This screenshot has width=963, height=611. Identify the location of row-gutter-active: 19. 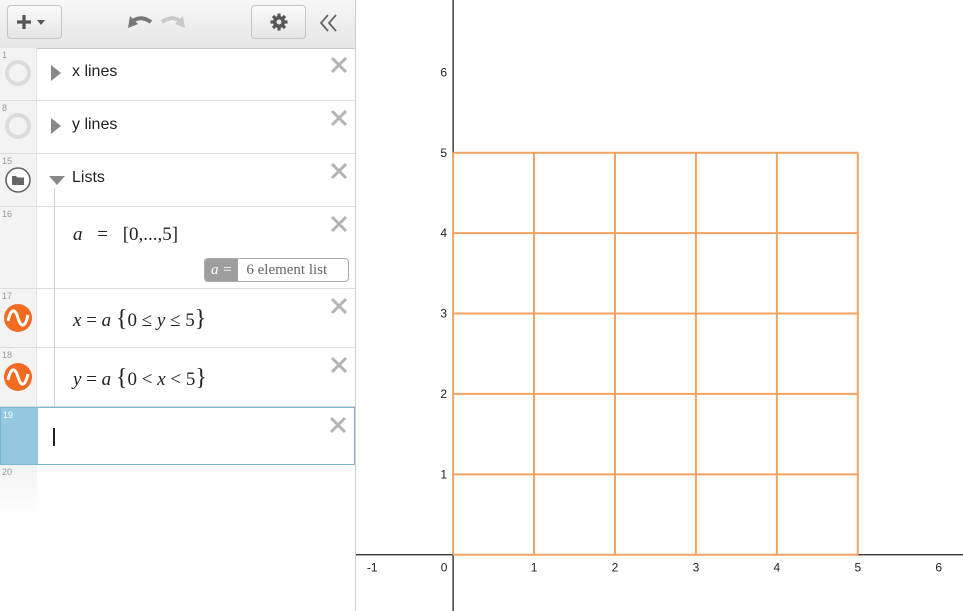
(19, 436).